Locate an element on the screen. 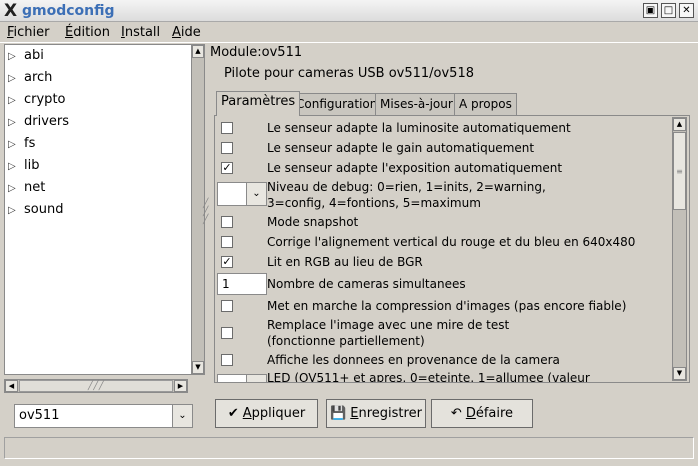 The height and width of the screenshot is (466, 698). param-label: (fonctionne partiellement) is located at coordinates (346, 341).